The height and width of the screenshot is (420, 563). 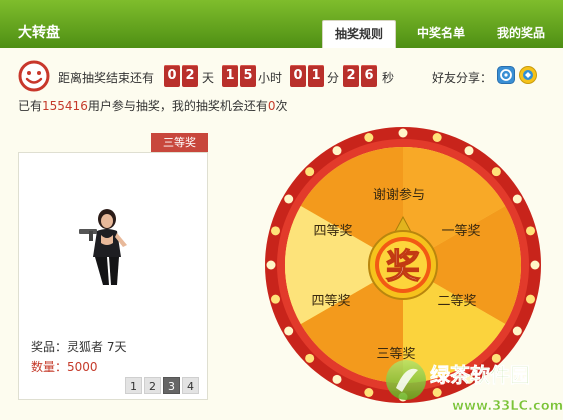 I want to click on minutes-digits: 0 1, so click(x=307, y=76).